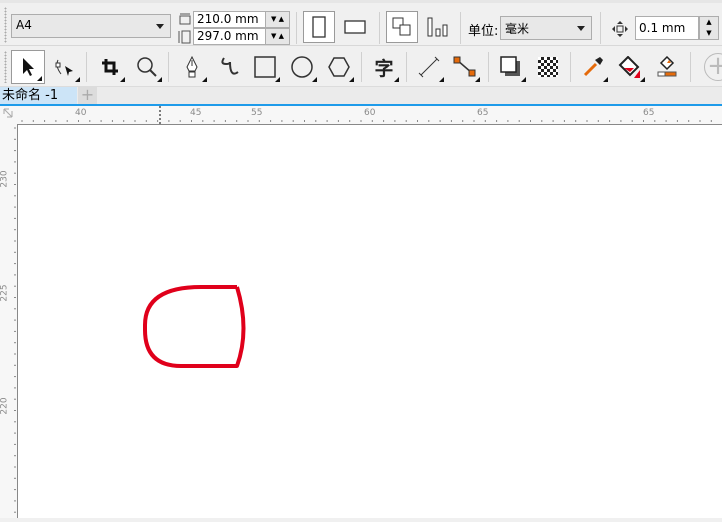 Image resolution: width=722 pixels, height=522 pixels. I want to click on shape-tool, so click(65, 67).